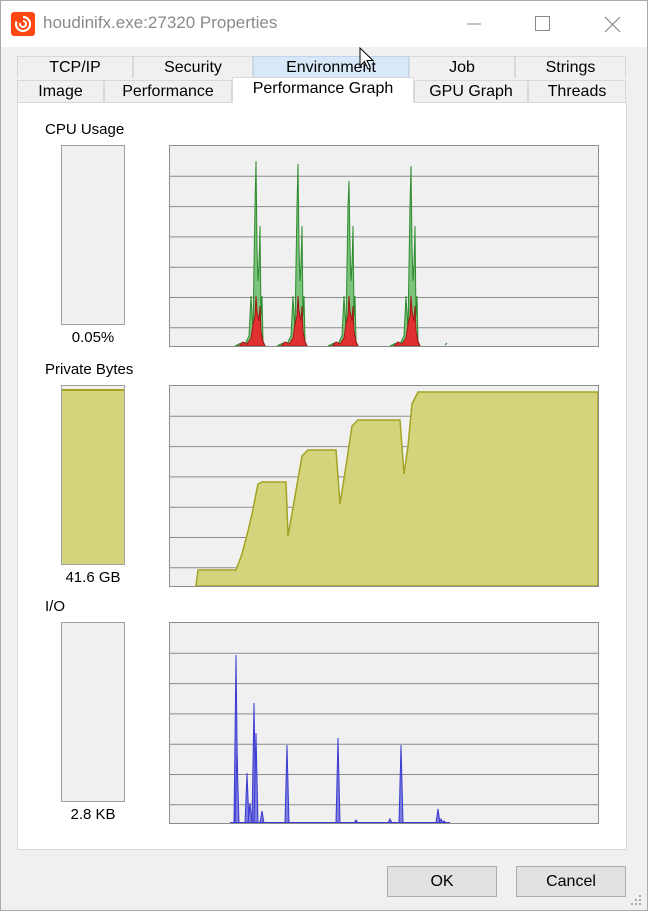 The width and height of the screenshot is (648, 911). What do you see at coordinates (636, 900) in the screenshot?
I see `resize-grip-icon` at bounding box center [636, 900].